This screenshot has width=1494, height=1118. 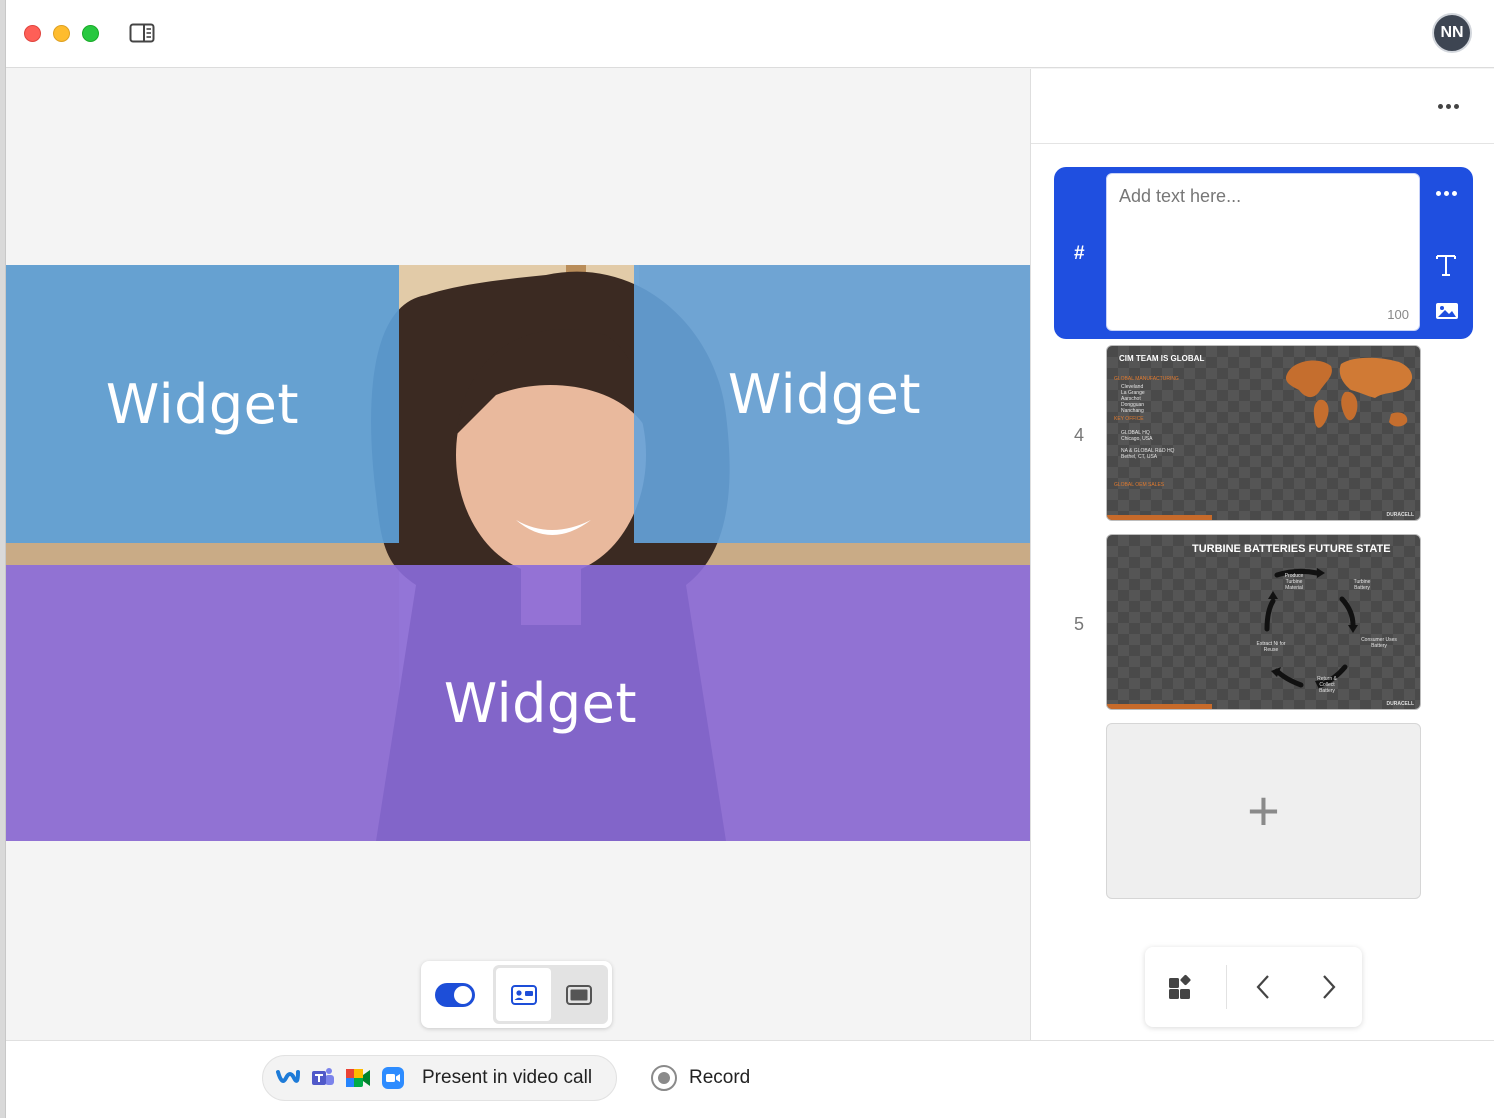 What do you see at coordinates (61, 33) in the screenshot?
I see `minimize-window-button` at bounding box center [61, 33].